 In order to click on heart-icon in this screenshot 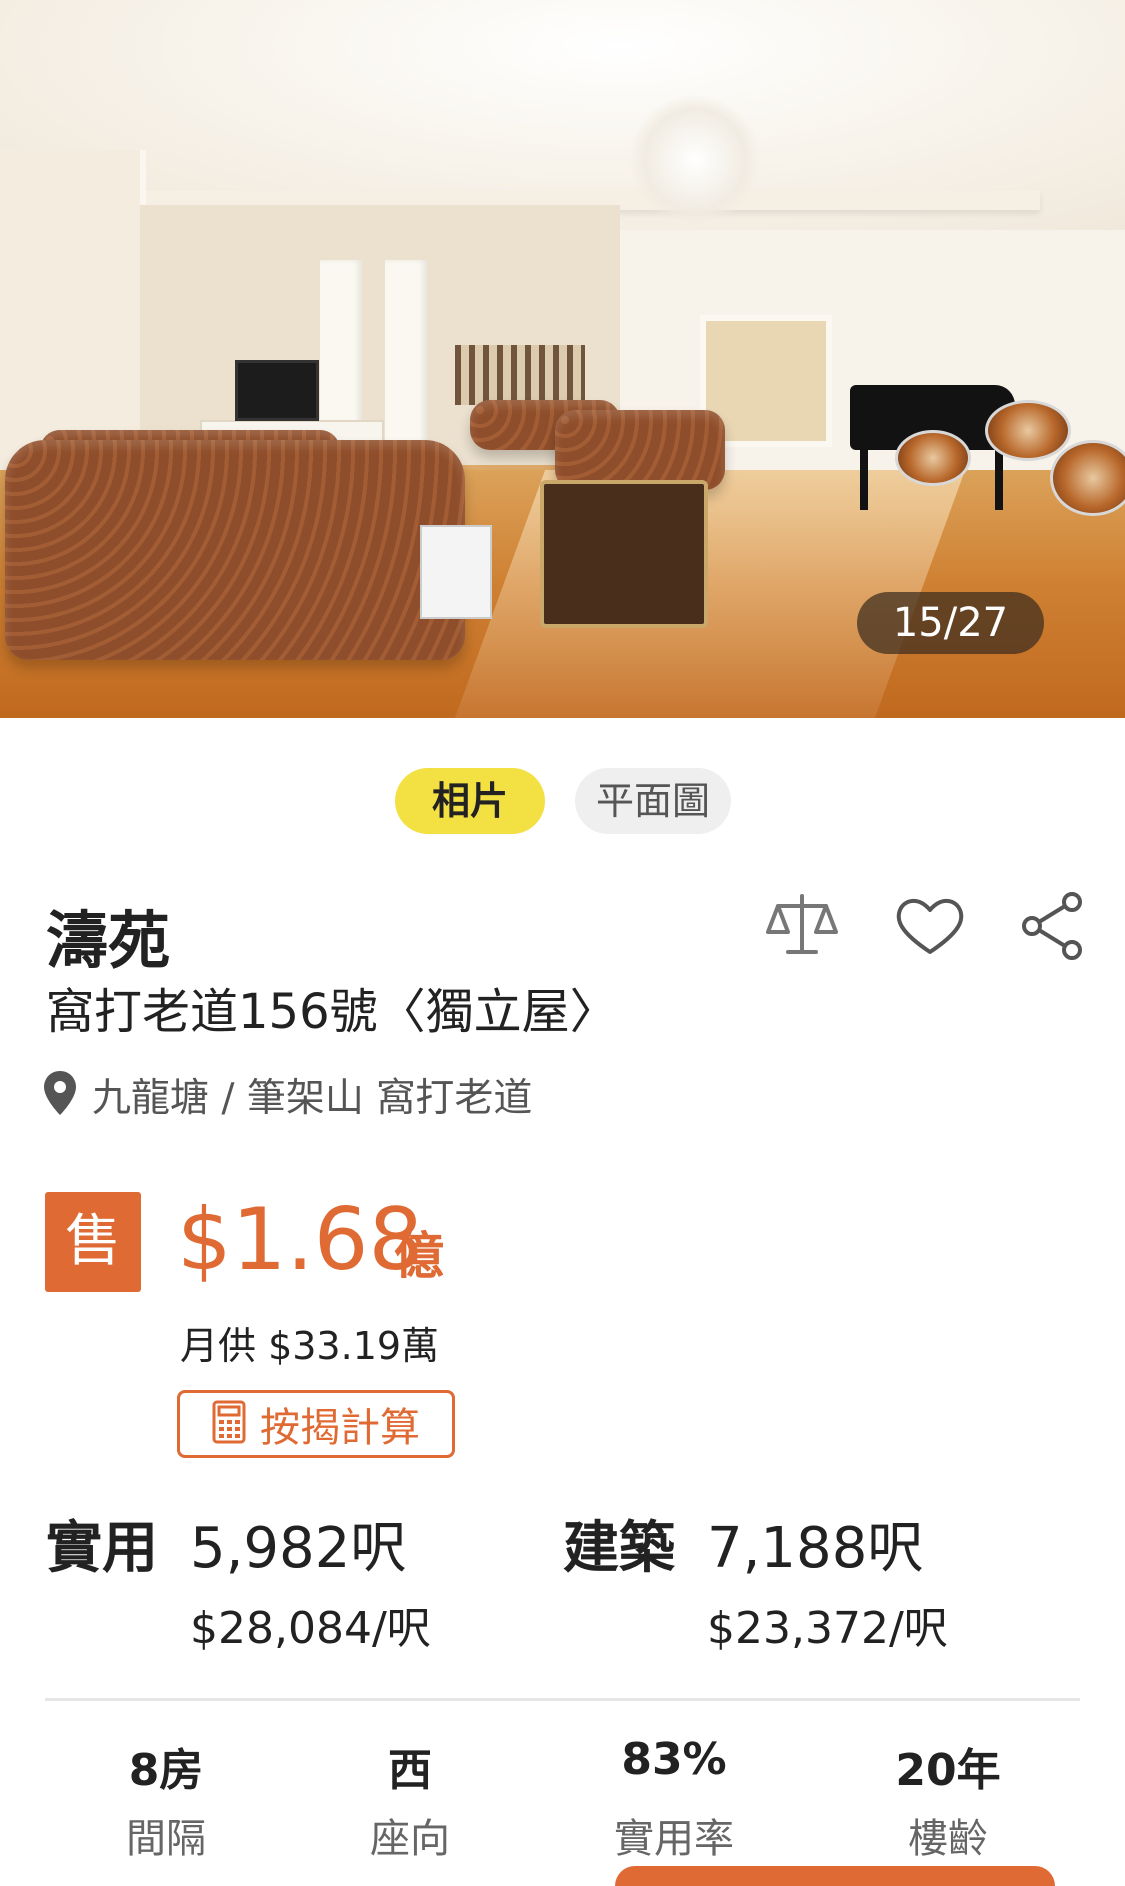, I will do `click(930, 925)`.